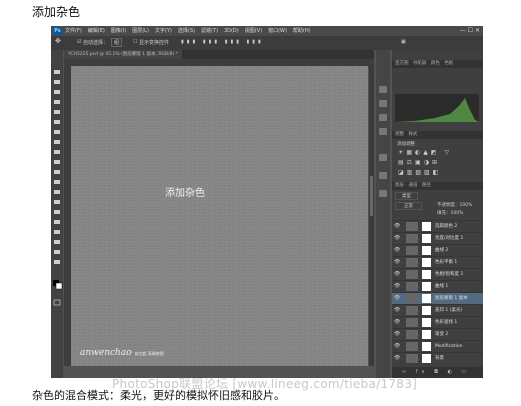 The width and height of the screenshot is (521, 406). What do you see at coordinates (79, 42) in the screenshot?
I see `auto-select-checkbox: ☑` at bounding box center [79, 42].